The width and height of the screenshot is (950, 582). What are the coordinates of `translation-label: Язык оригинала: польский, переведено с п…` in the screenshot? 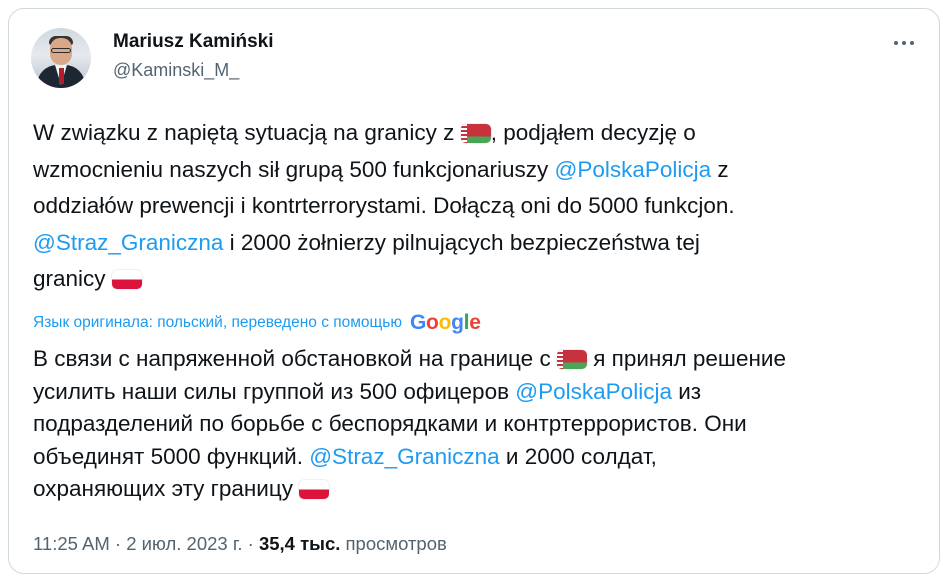 It's located at (217, 322).